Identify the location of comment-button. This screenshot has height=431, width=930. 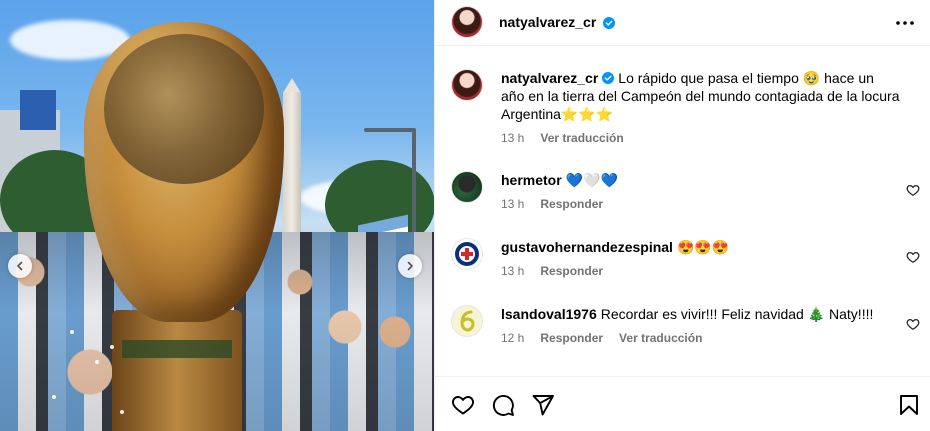
(503, 405).